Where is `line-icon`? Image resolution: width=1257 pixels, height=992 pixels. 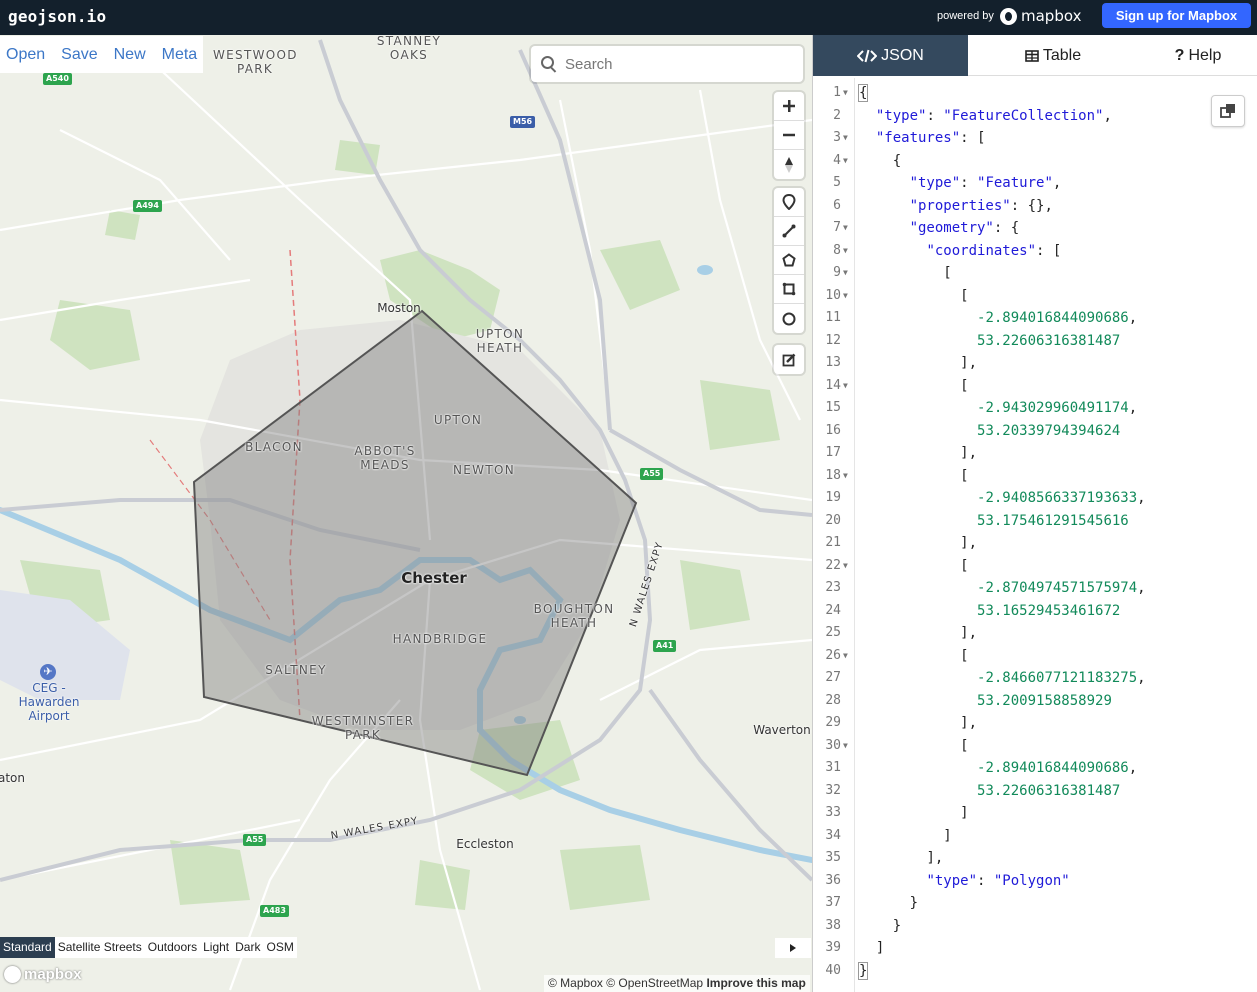
line-icon is located at coordinates (789, 231).